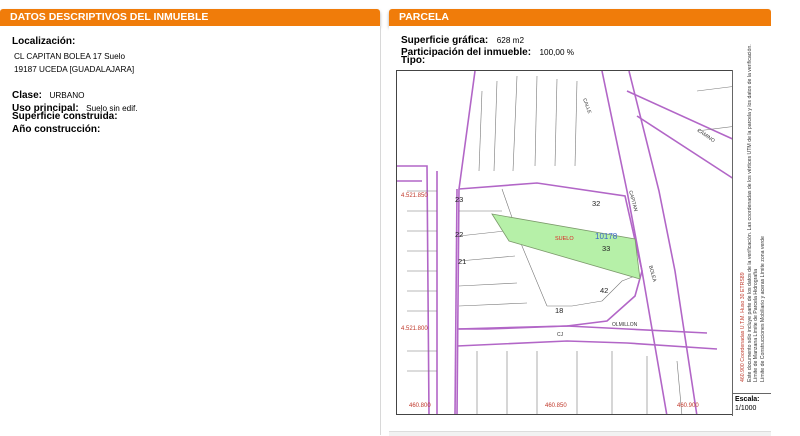  I want to click on parcel-ref-label: 10178, so click(606, 236).